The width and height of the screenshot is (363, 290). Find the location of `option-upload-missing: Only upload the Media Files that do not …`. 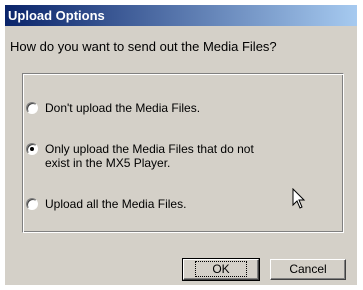

option-upload-missing: Only upload the Media Files that do not … is located at coordinates (140, 156).